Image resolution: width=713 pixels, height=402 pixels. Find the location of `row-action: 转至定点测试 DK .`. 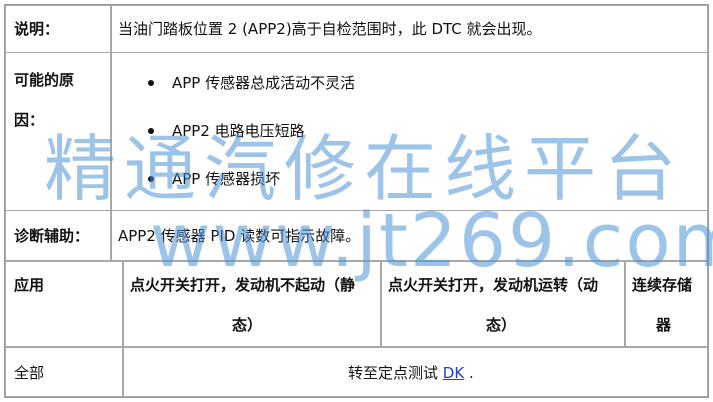

row-action: 转至定点测试 DK . is located at coordinates (411, 372).